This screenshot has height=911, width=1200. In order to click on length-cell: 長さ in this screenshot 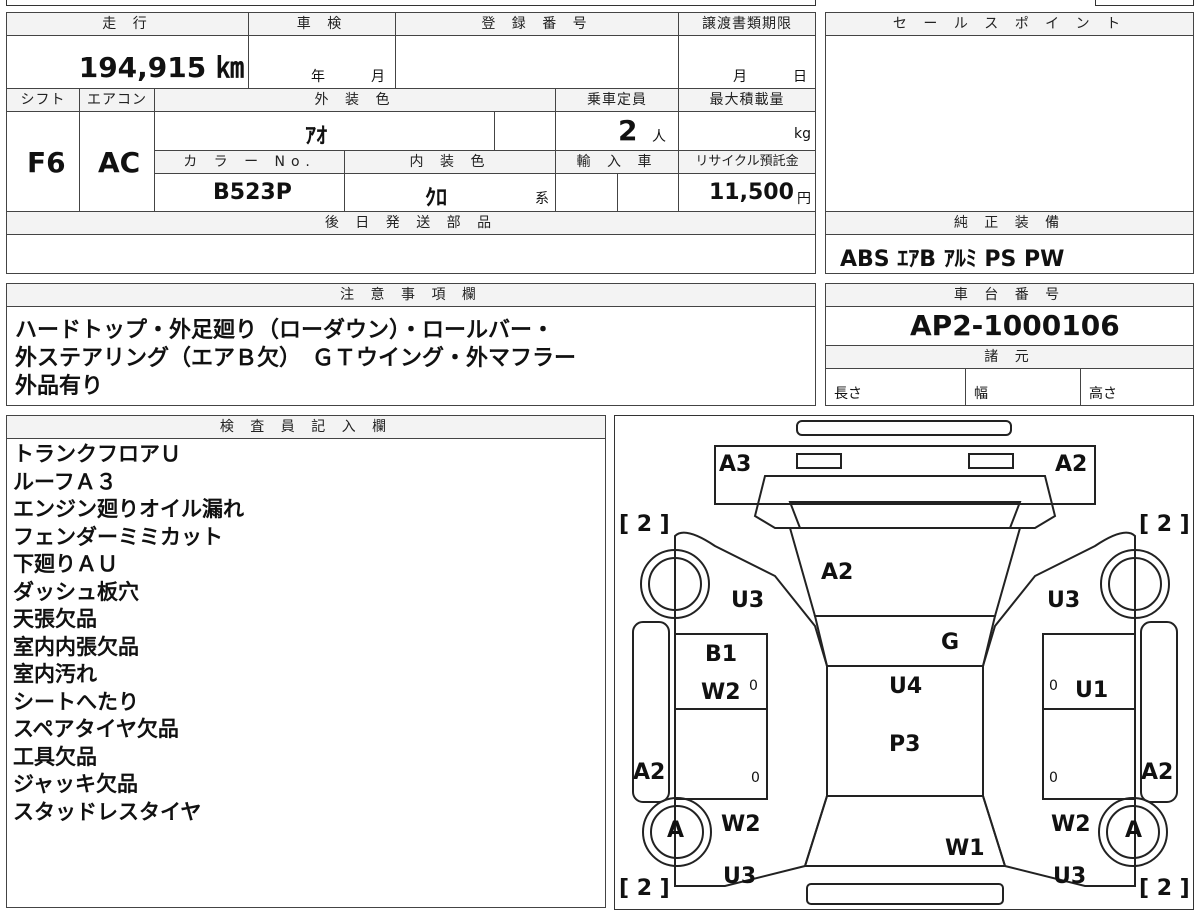, I will do `click(895, 387)`.